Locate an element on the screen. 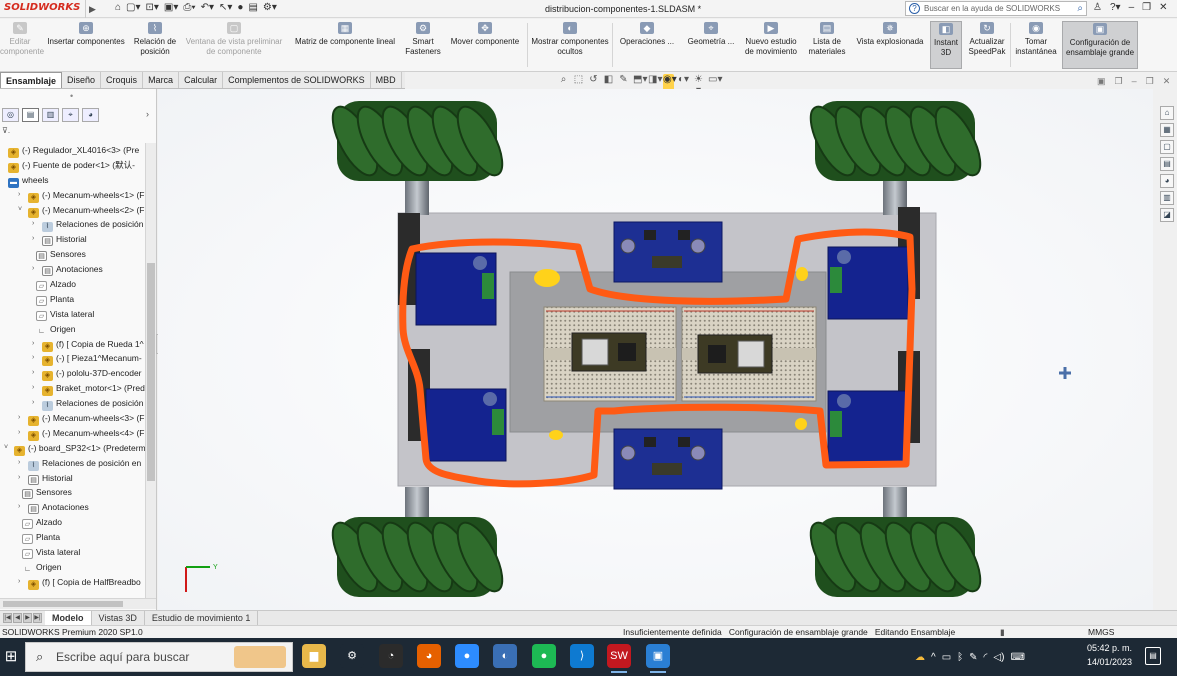 The height and width of the screenshot is (676, 1177). first-tab-icon: |◀ is located at coordinates (7, 618).